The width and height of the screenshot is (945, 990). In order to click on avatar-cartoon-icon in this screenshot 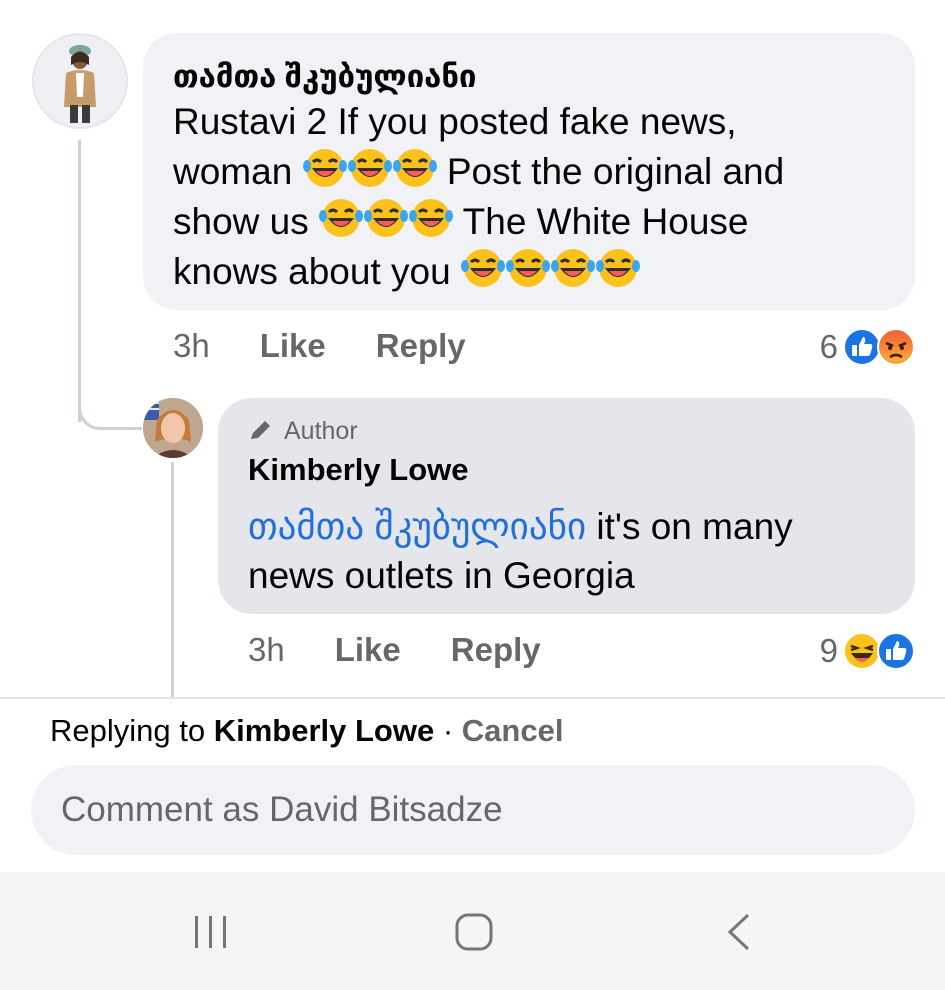, I will do `click(80, 81)`.